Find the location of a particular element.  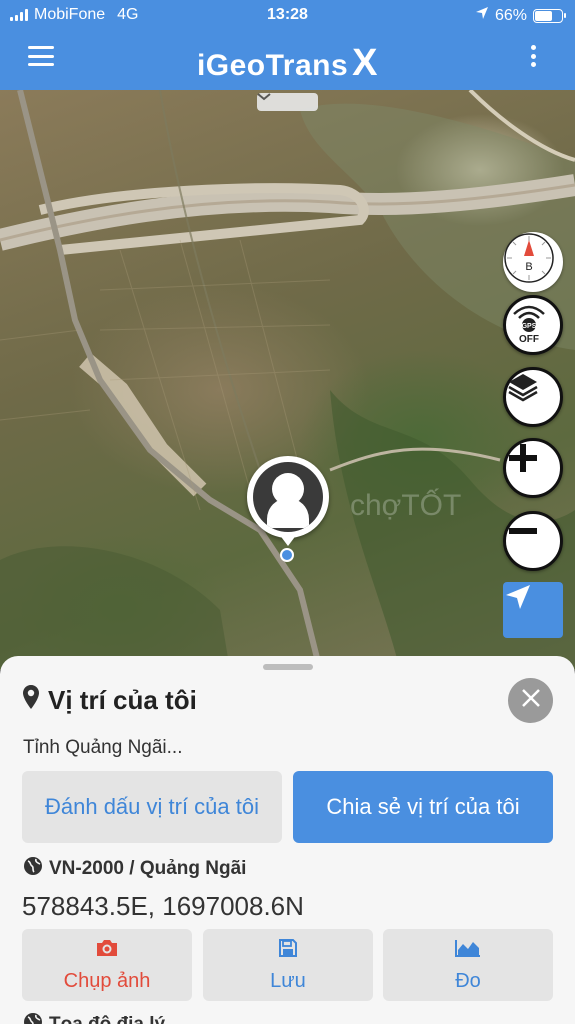

status-right: 66% is located at coordinates (520, 15).